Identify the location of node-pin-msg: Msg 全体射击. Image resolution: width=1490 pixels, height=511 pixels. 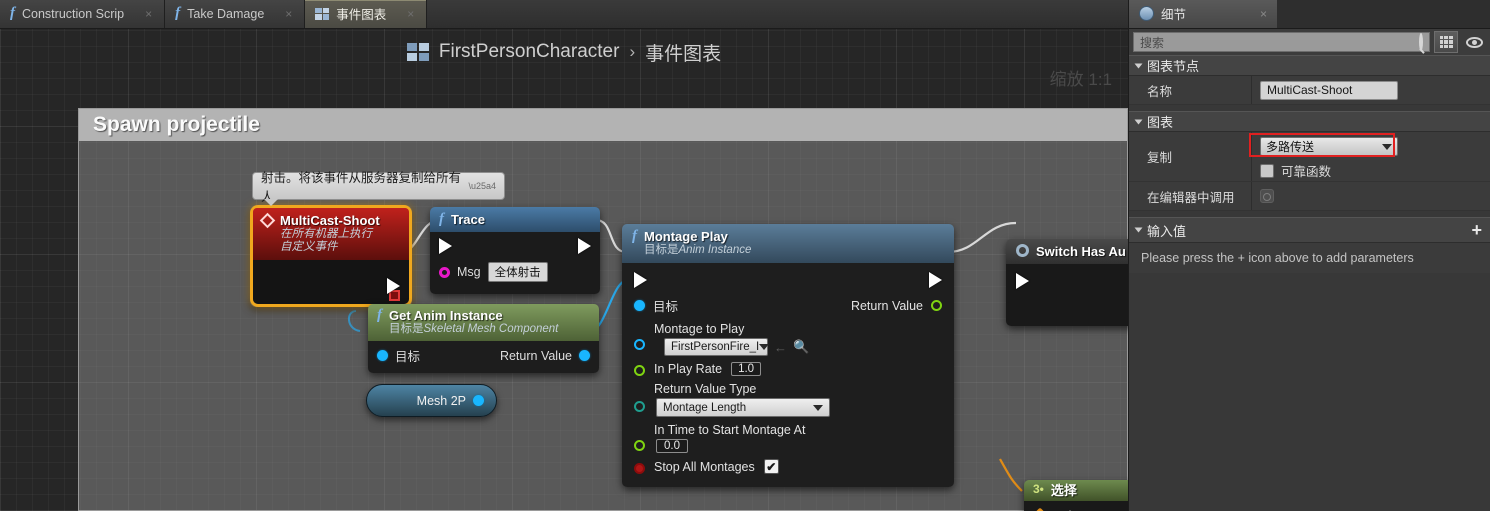
(515, 270).